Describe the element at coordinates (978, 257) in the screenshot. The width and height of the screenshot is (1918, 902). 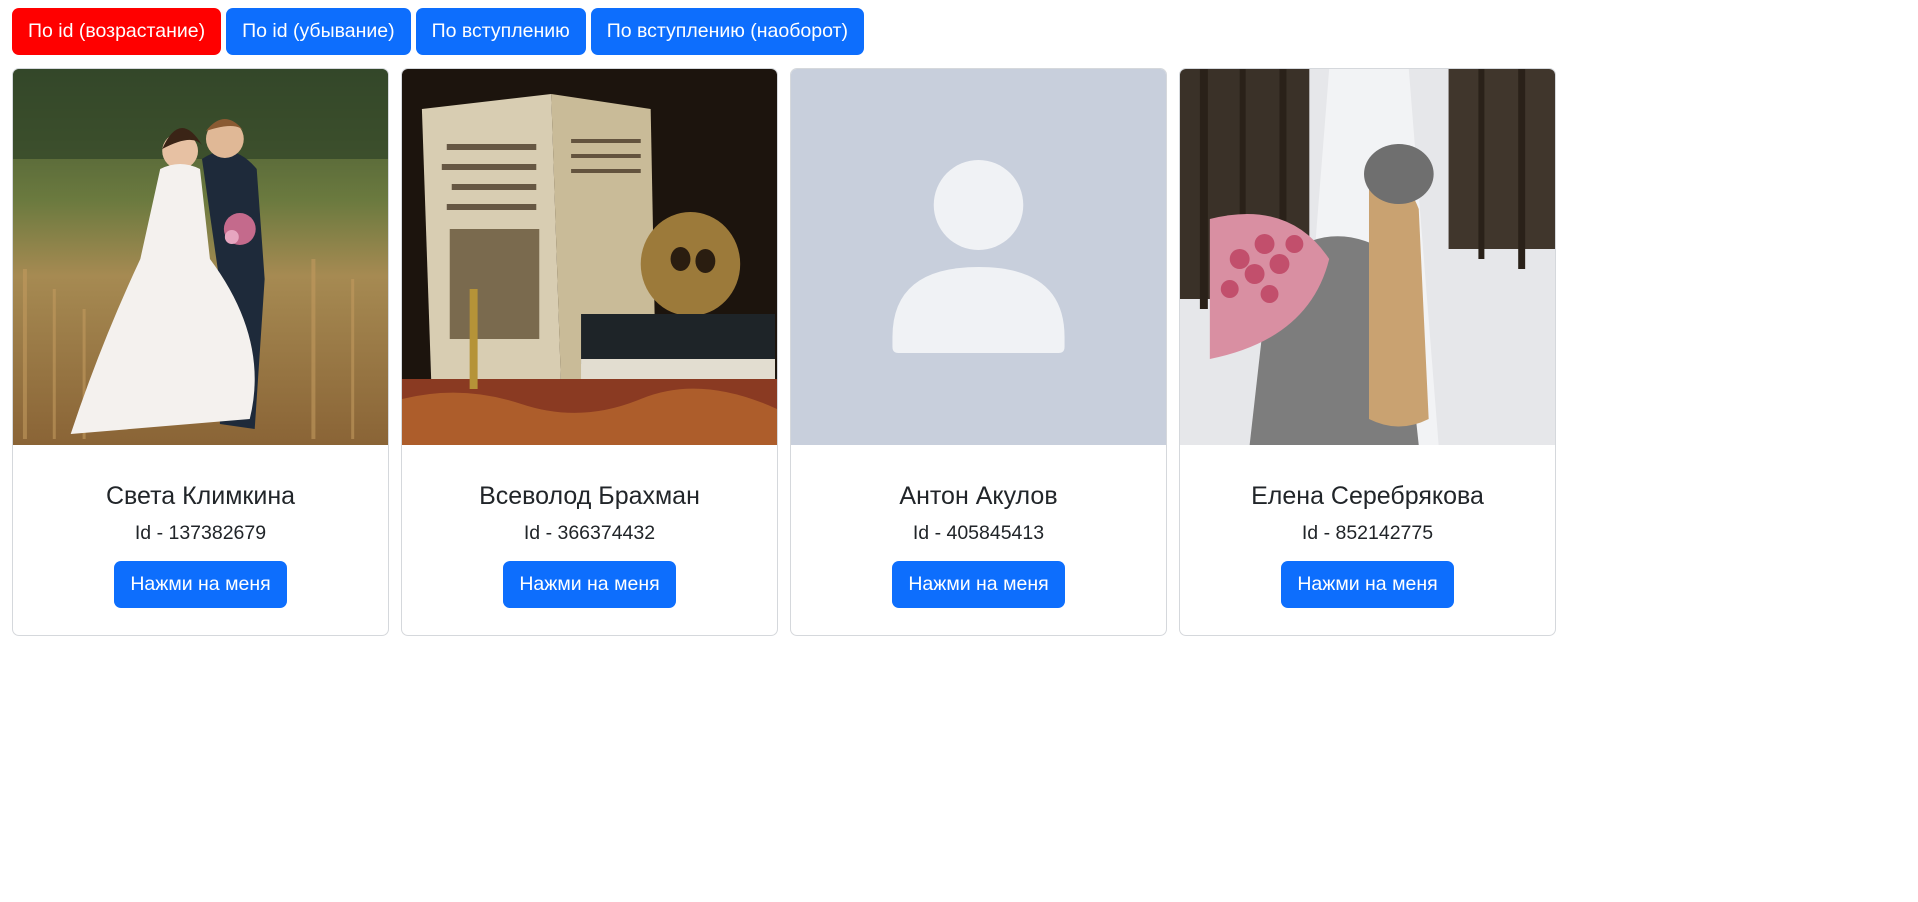
I see `default-avatar-placeholder` at that location.